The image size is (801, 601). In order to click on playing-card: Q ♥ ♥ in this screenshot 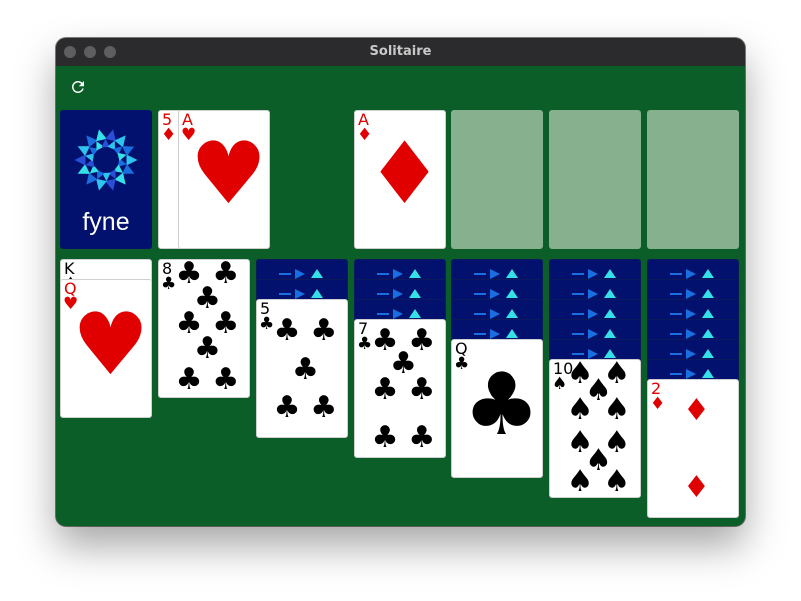, I will do `click(106, 348)`.